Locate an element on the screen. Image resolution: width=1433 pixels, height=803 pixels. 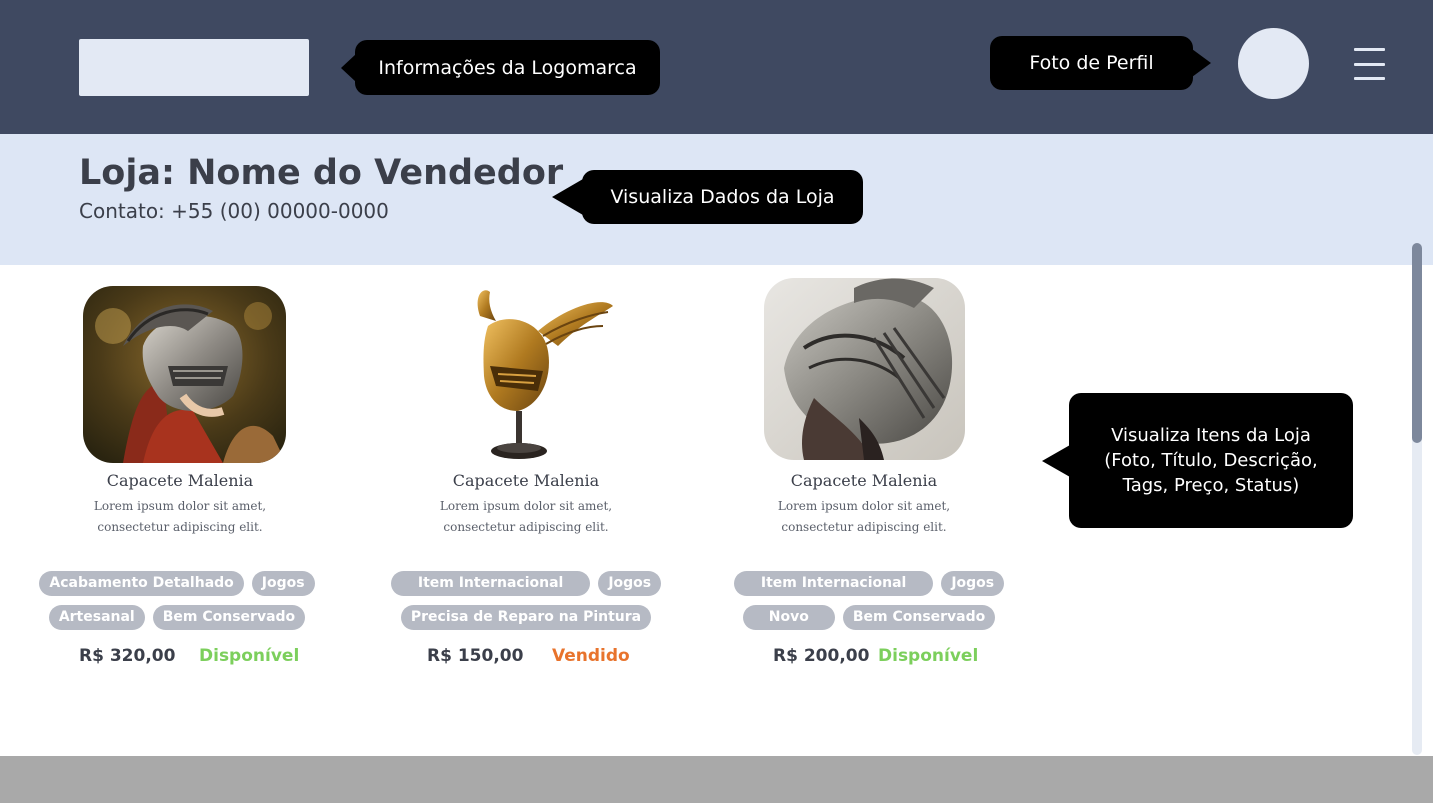
store-contact: Contato: +55 (00) 00000-0000 is located at coordinates (234, 211).